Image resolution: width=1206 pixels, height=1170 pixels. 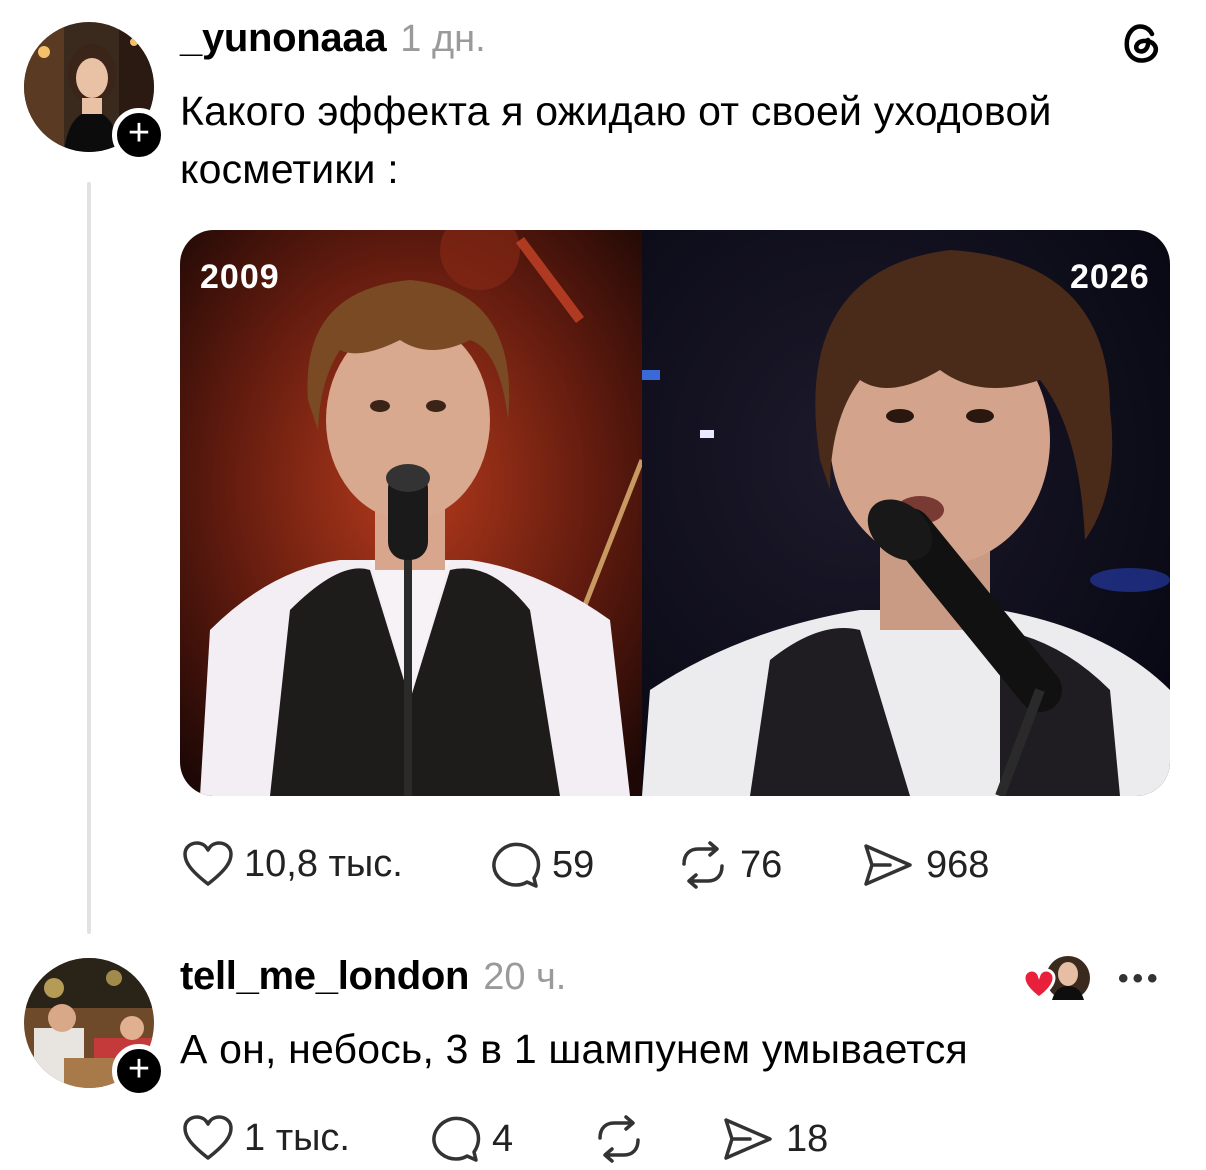 What do you see at coordinates (503, 1138) in the screenshot?
I see `reply-comment-count: 4` at bounding box center [503, 1138].